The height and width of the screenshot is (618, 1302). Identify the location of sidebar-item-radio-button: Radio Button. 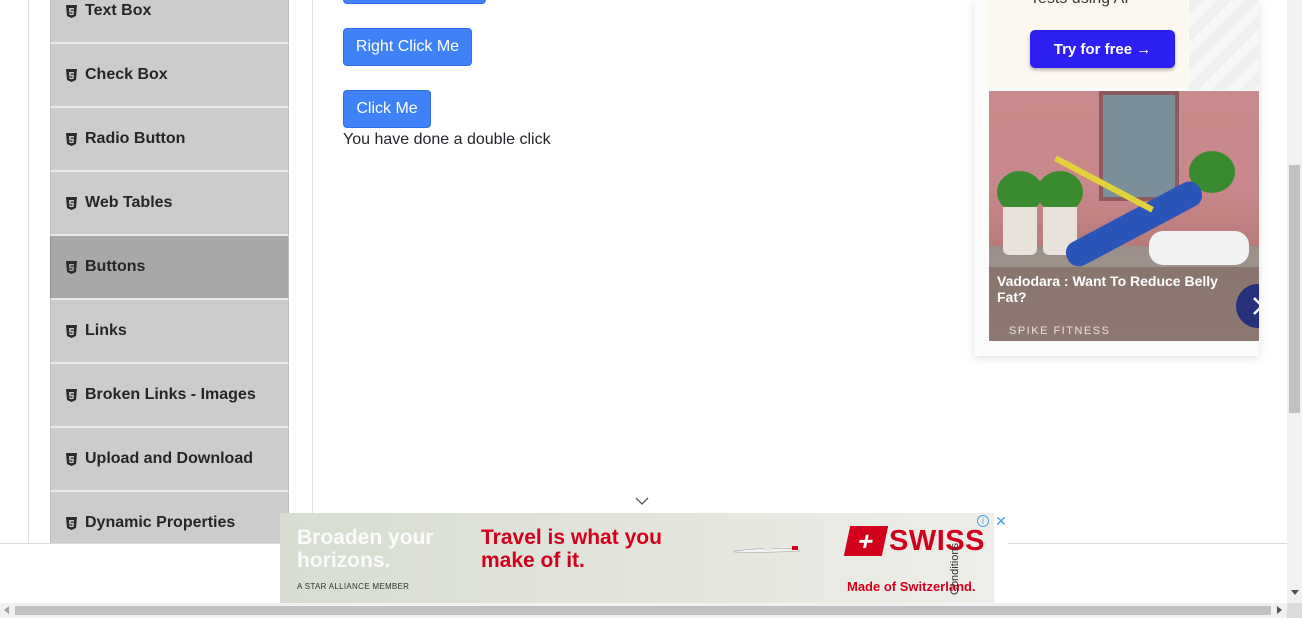
(169, 140).